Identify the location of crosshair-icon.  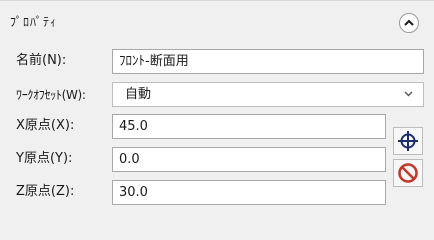
(408, 141).